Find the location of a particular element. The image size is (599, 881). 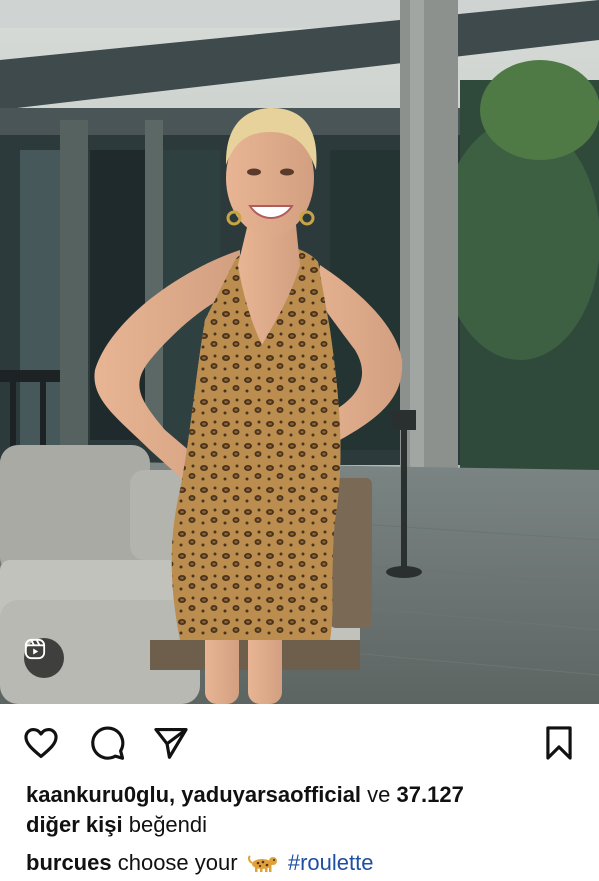

caption-text: choose your is located at coordinates (177, 862).